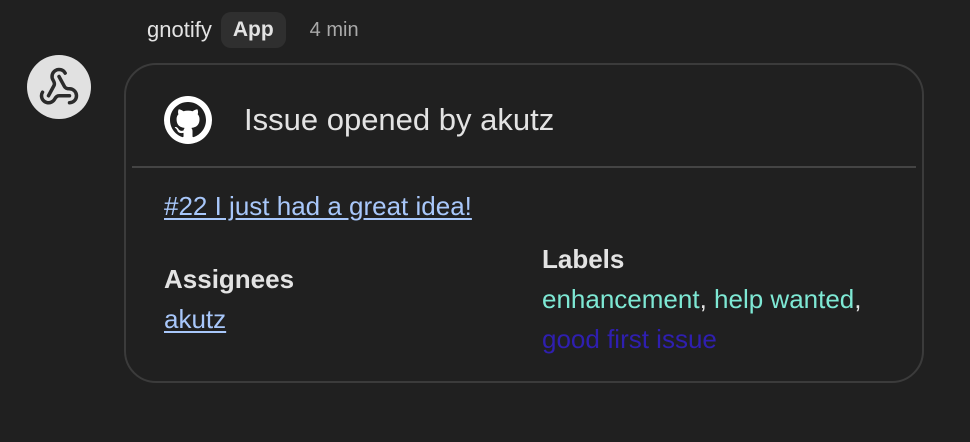 The image size is (970, 442). Describe the element at coordinates (188, 120) in the screenshot. I see `github-icon` at that location.